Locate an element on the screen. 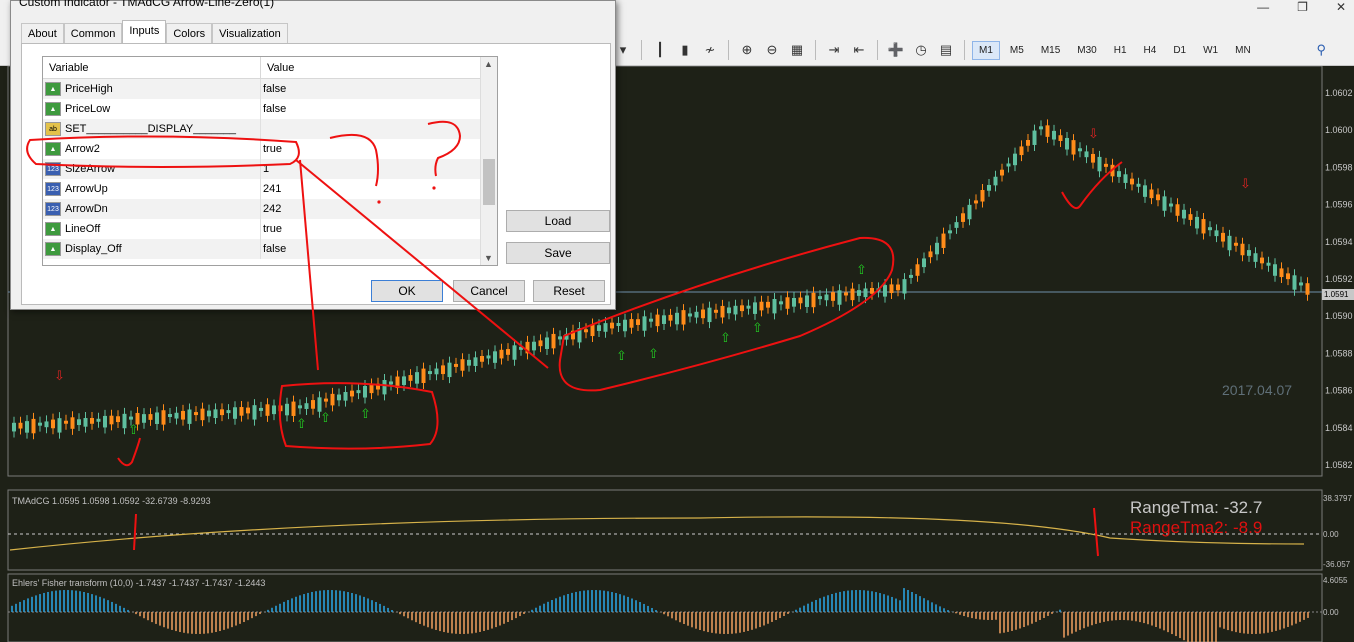 The width and height of the screenshot is (1354, 642). price-axis-label: 1.0586 is located at coordinates (1339, 391).